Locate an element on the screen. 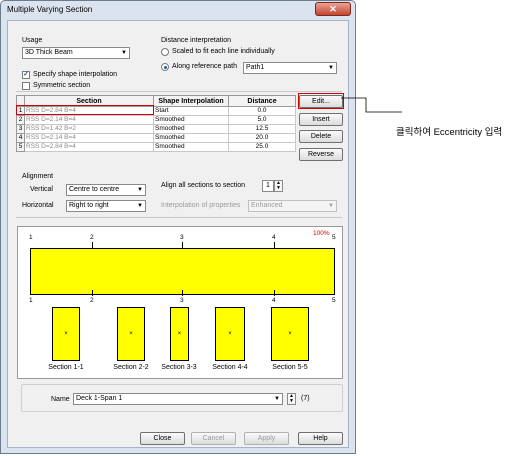  cell-distance: 20.0 is located at coordinates (262, 138).